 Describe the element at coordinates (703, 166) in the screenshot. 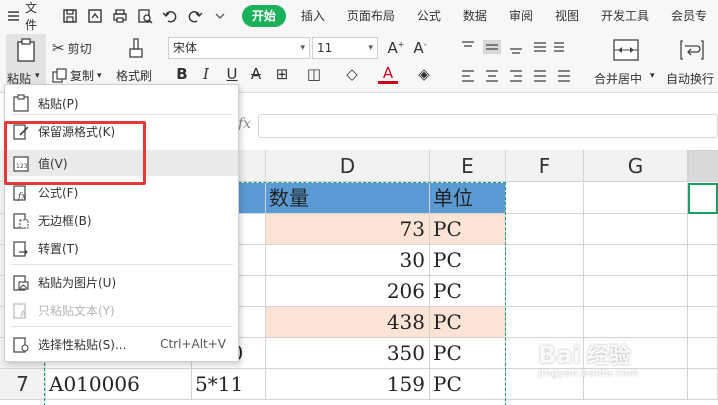

I see `column-header` at that location.